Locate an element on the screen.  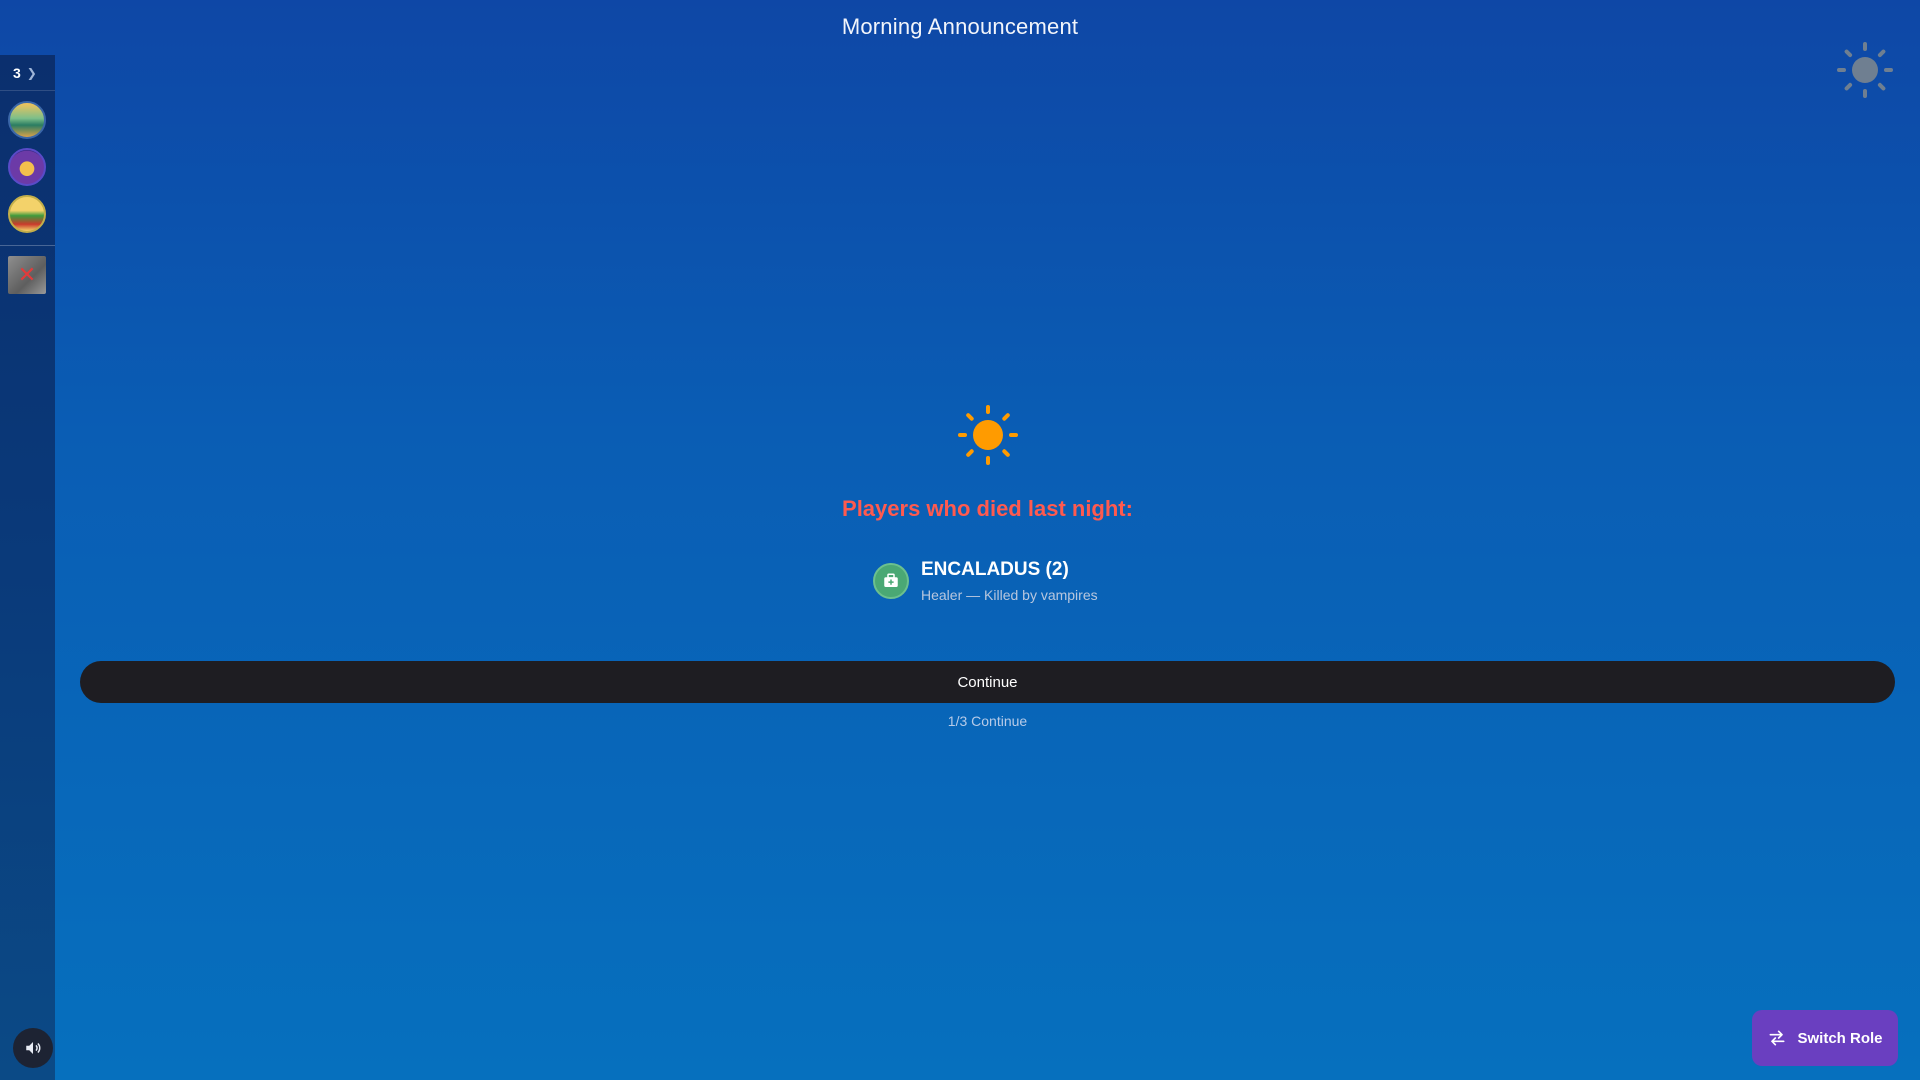
continue-button: Continue is located at coordinates (987, 682).